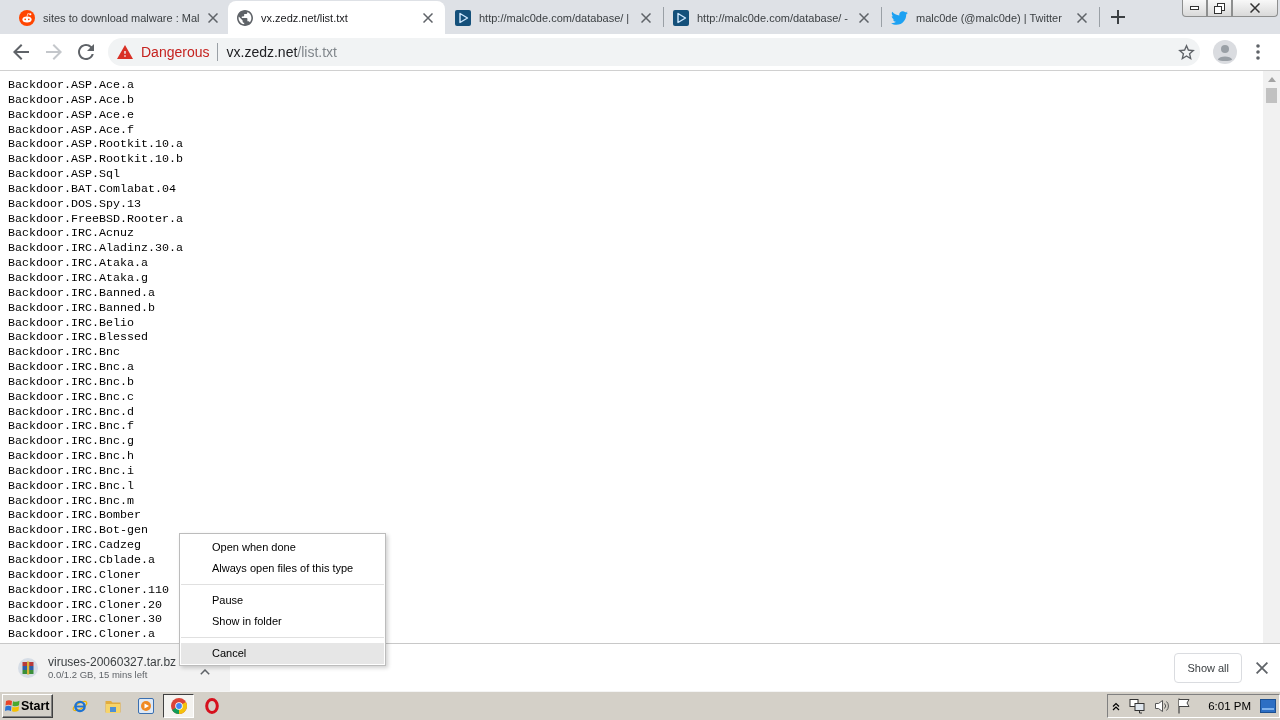 This screenshot has height=720, width=1280. I want to click on text-line: Backdoor.IRC.Belio, so click(71, 323).